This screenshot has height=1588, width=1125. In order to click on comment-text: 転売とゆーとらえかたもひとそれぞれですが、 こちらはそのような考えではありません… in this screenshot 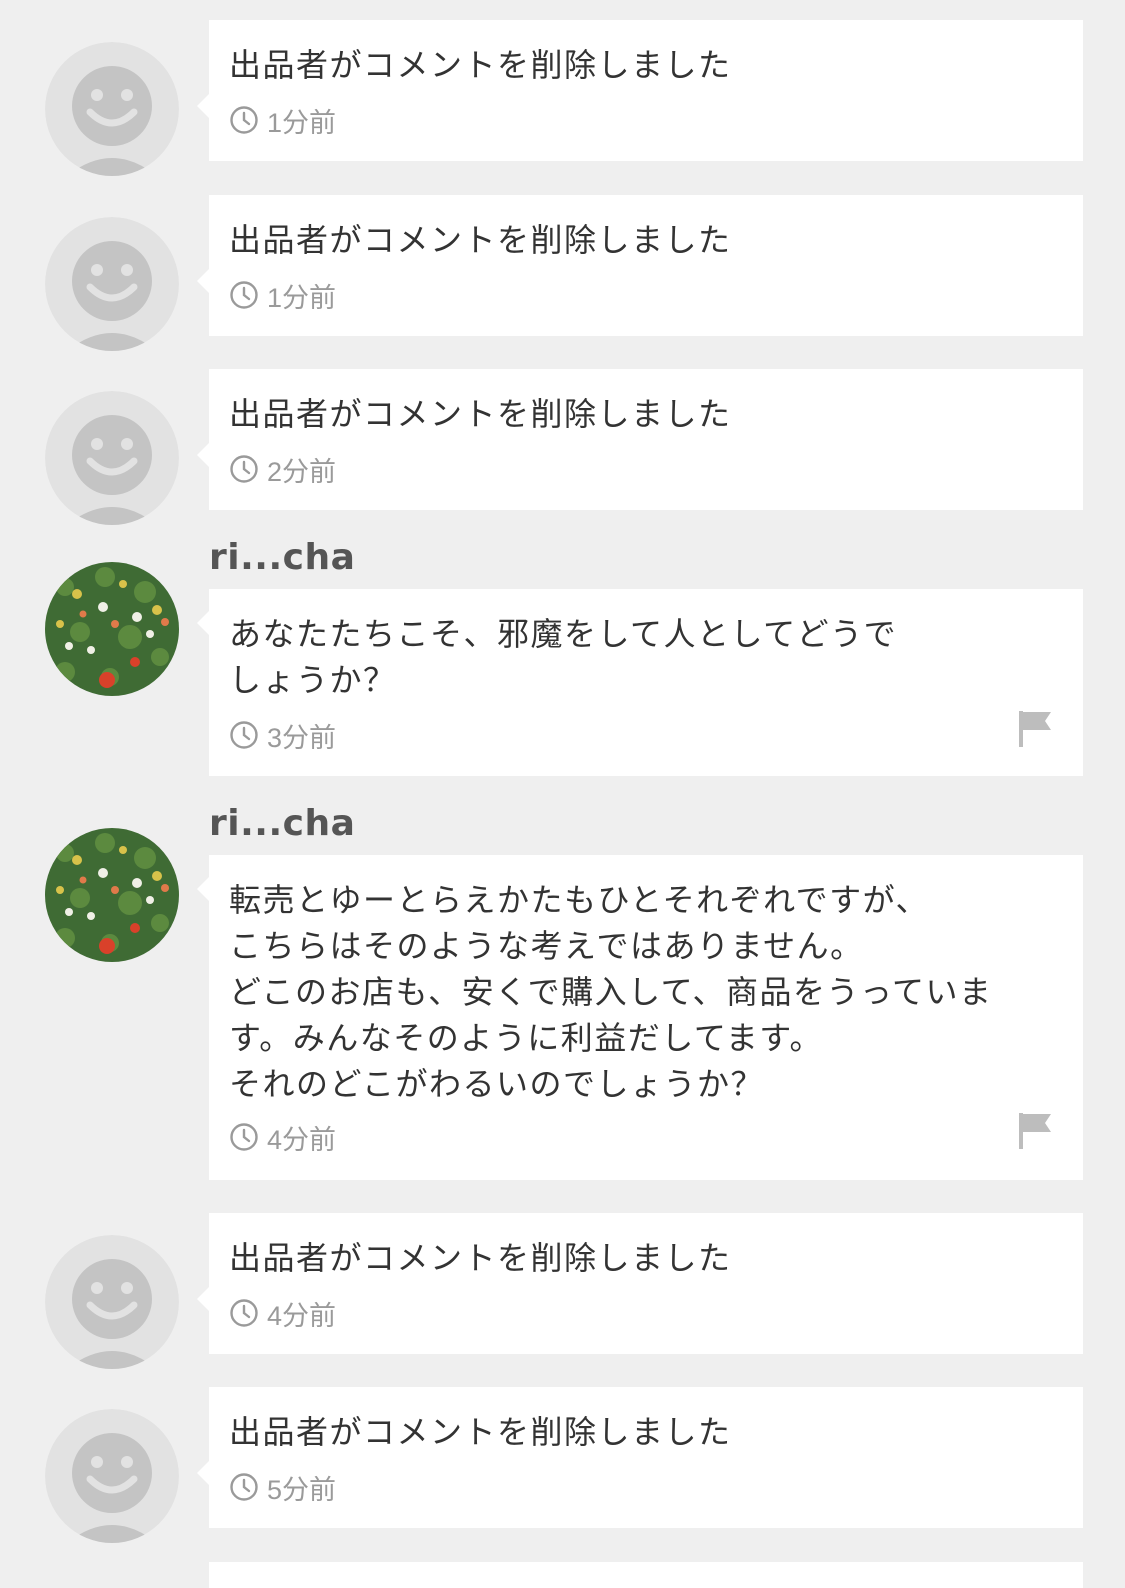, I will do `click(611, 992)`.